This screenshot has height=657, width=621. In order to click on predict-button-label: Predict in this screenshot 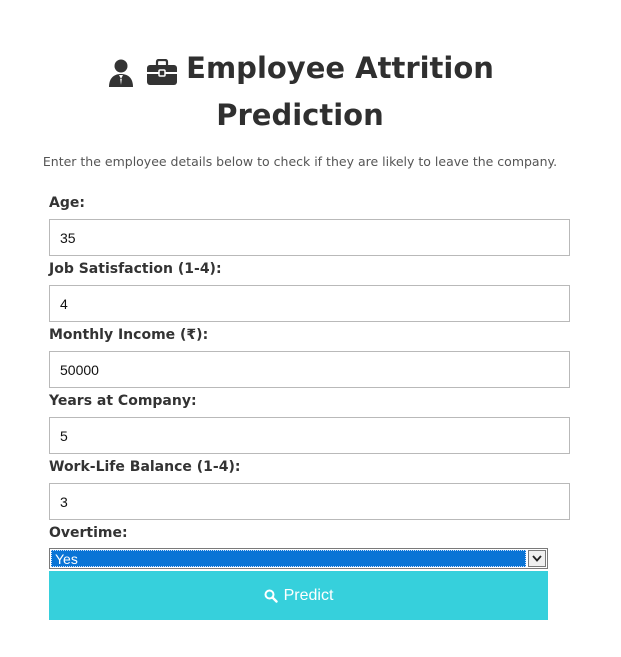, I will do `click(308, 595)`.